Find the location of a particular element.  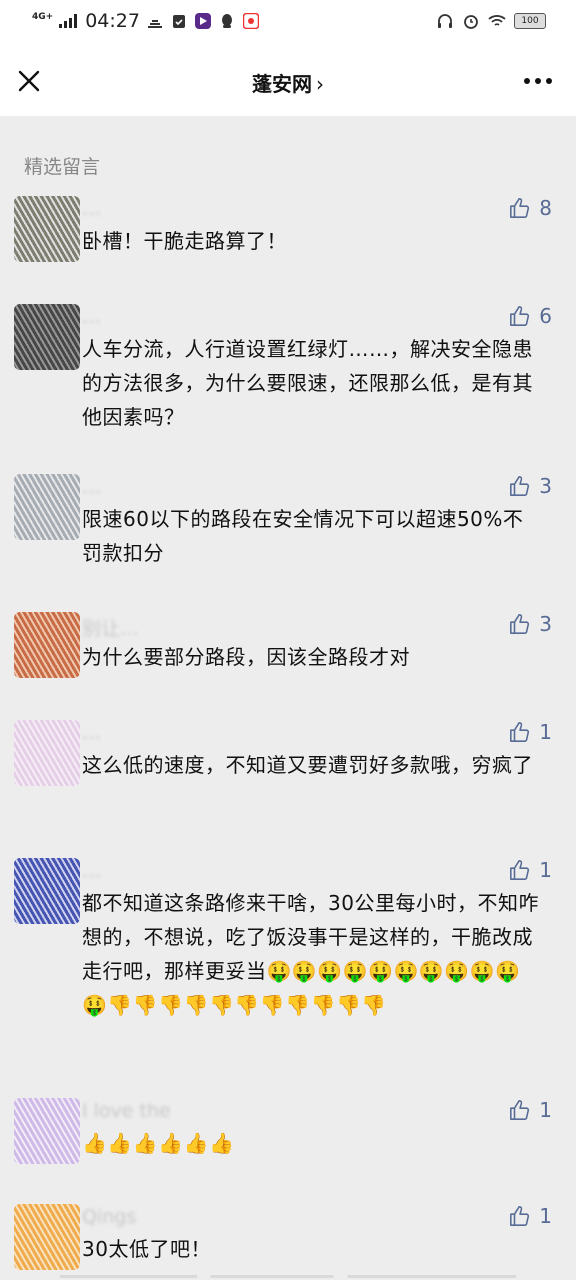

comment-text: 卧槽！干脆走路算了！ is located at coordinates (184, 241).